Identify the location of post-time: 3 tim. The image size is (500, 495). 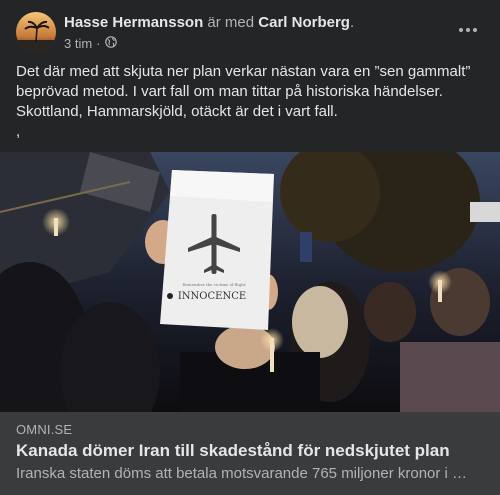
(78, 44).